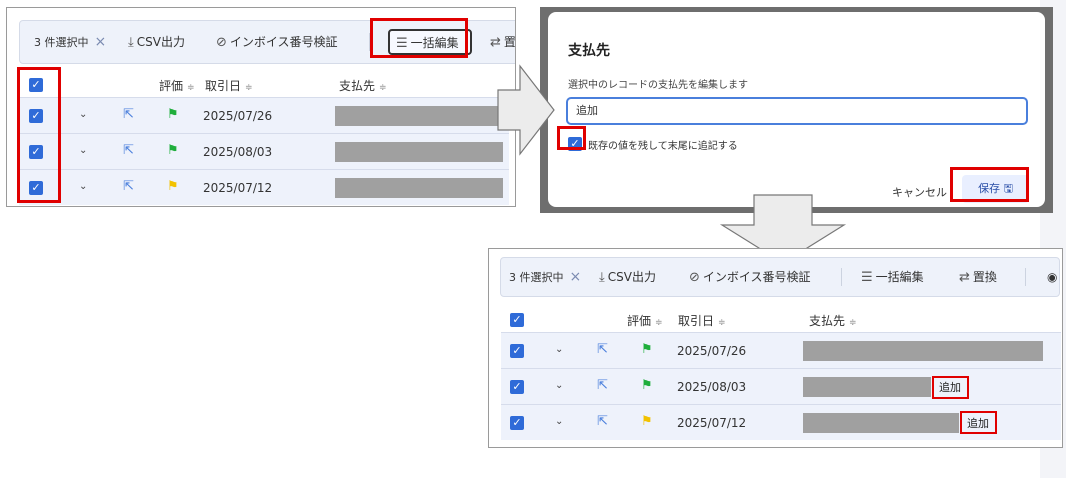  What do you see at coordinates (978, 422) in the screenshot?
I see `highlight-appended-row3` at bounding box center [978, 422].